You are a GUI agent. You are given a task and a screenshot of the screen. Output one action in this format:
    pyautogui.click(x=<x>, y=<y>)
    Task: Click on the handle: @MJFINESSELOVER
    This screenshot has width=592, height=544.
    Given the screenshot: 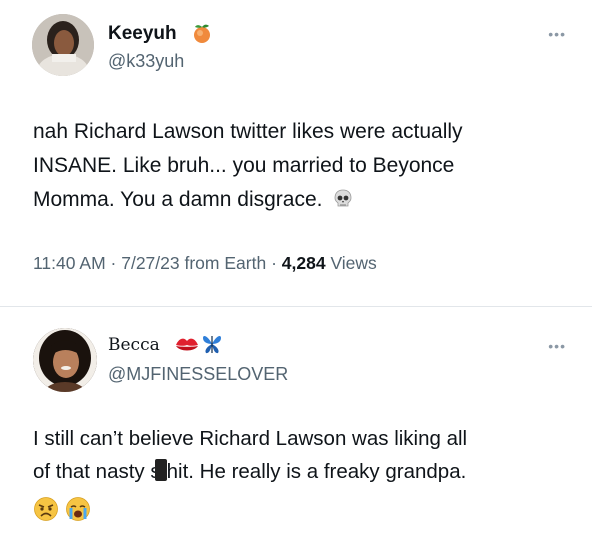 What is the action you would take?
    pyautogui.click(x=198, y=374)
    